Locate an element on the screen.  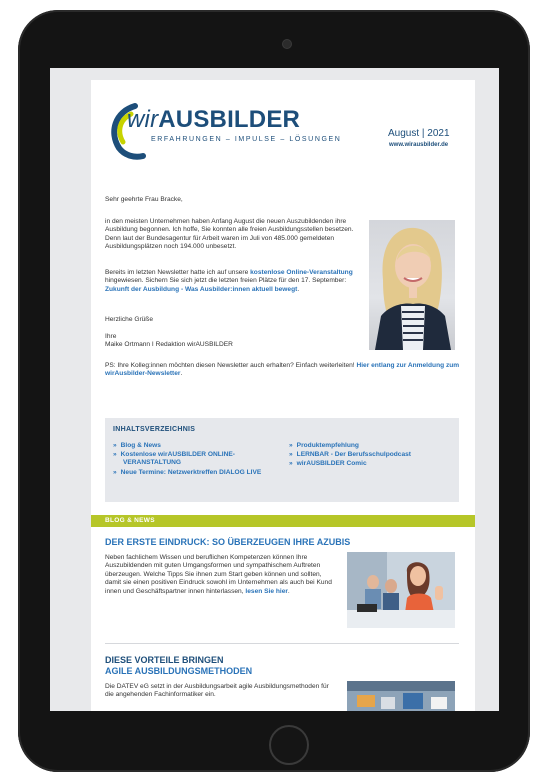
article-2-title-line-1: DIESE VORTEILE BRINGEN is located at coordinates (164, 660).